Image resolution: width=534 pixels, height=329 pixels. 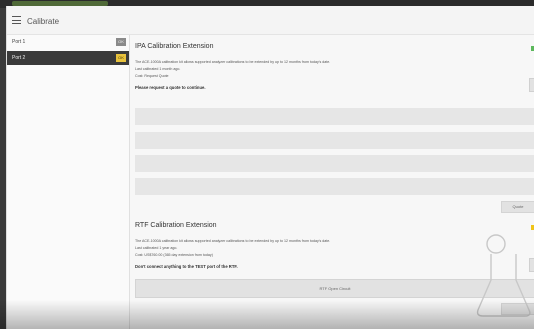 I want to click on rtf-last-calibrated: Last calibrated 1 year ago., so click(x=156, y=248).